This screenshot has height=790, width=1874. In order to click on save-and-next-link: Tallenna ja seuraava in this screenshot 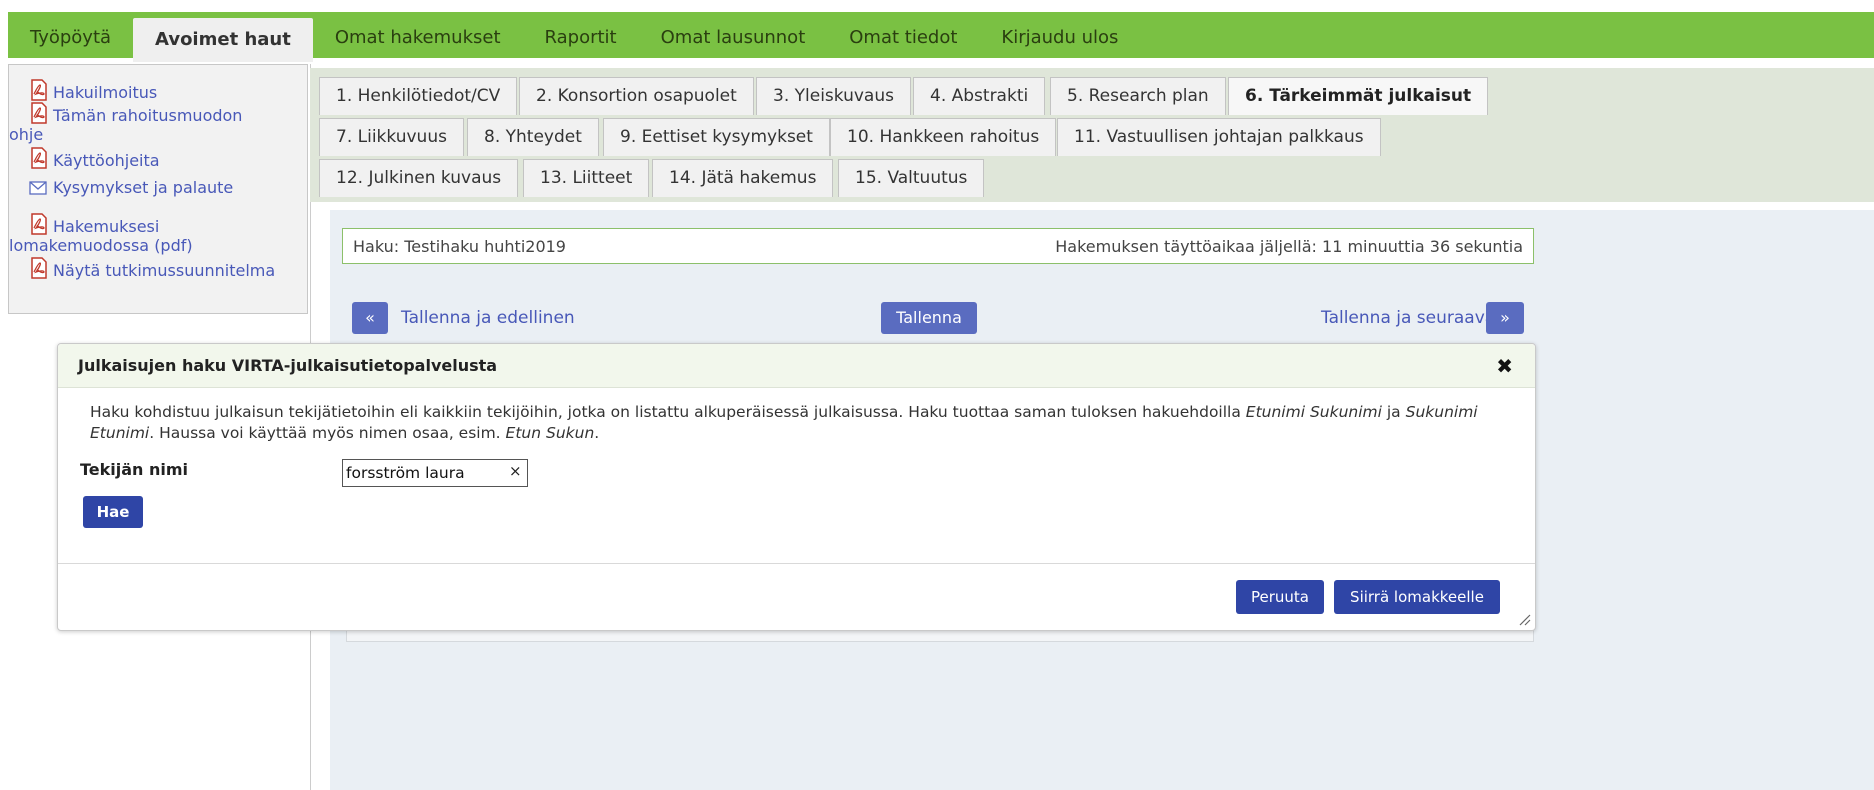, I will do `click(1408, 318)`.